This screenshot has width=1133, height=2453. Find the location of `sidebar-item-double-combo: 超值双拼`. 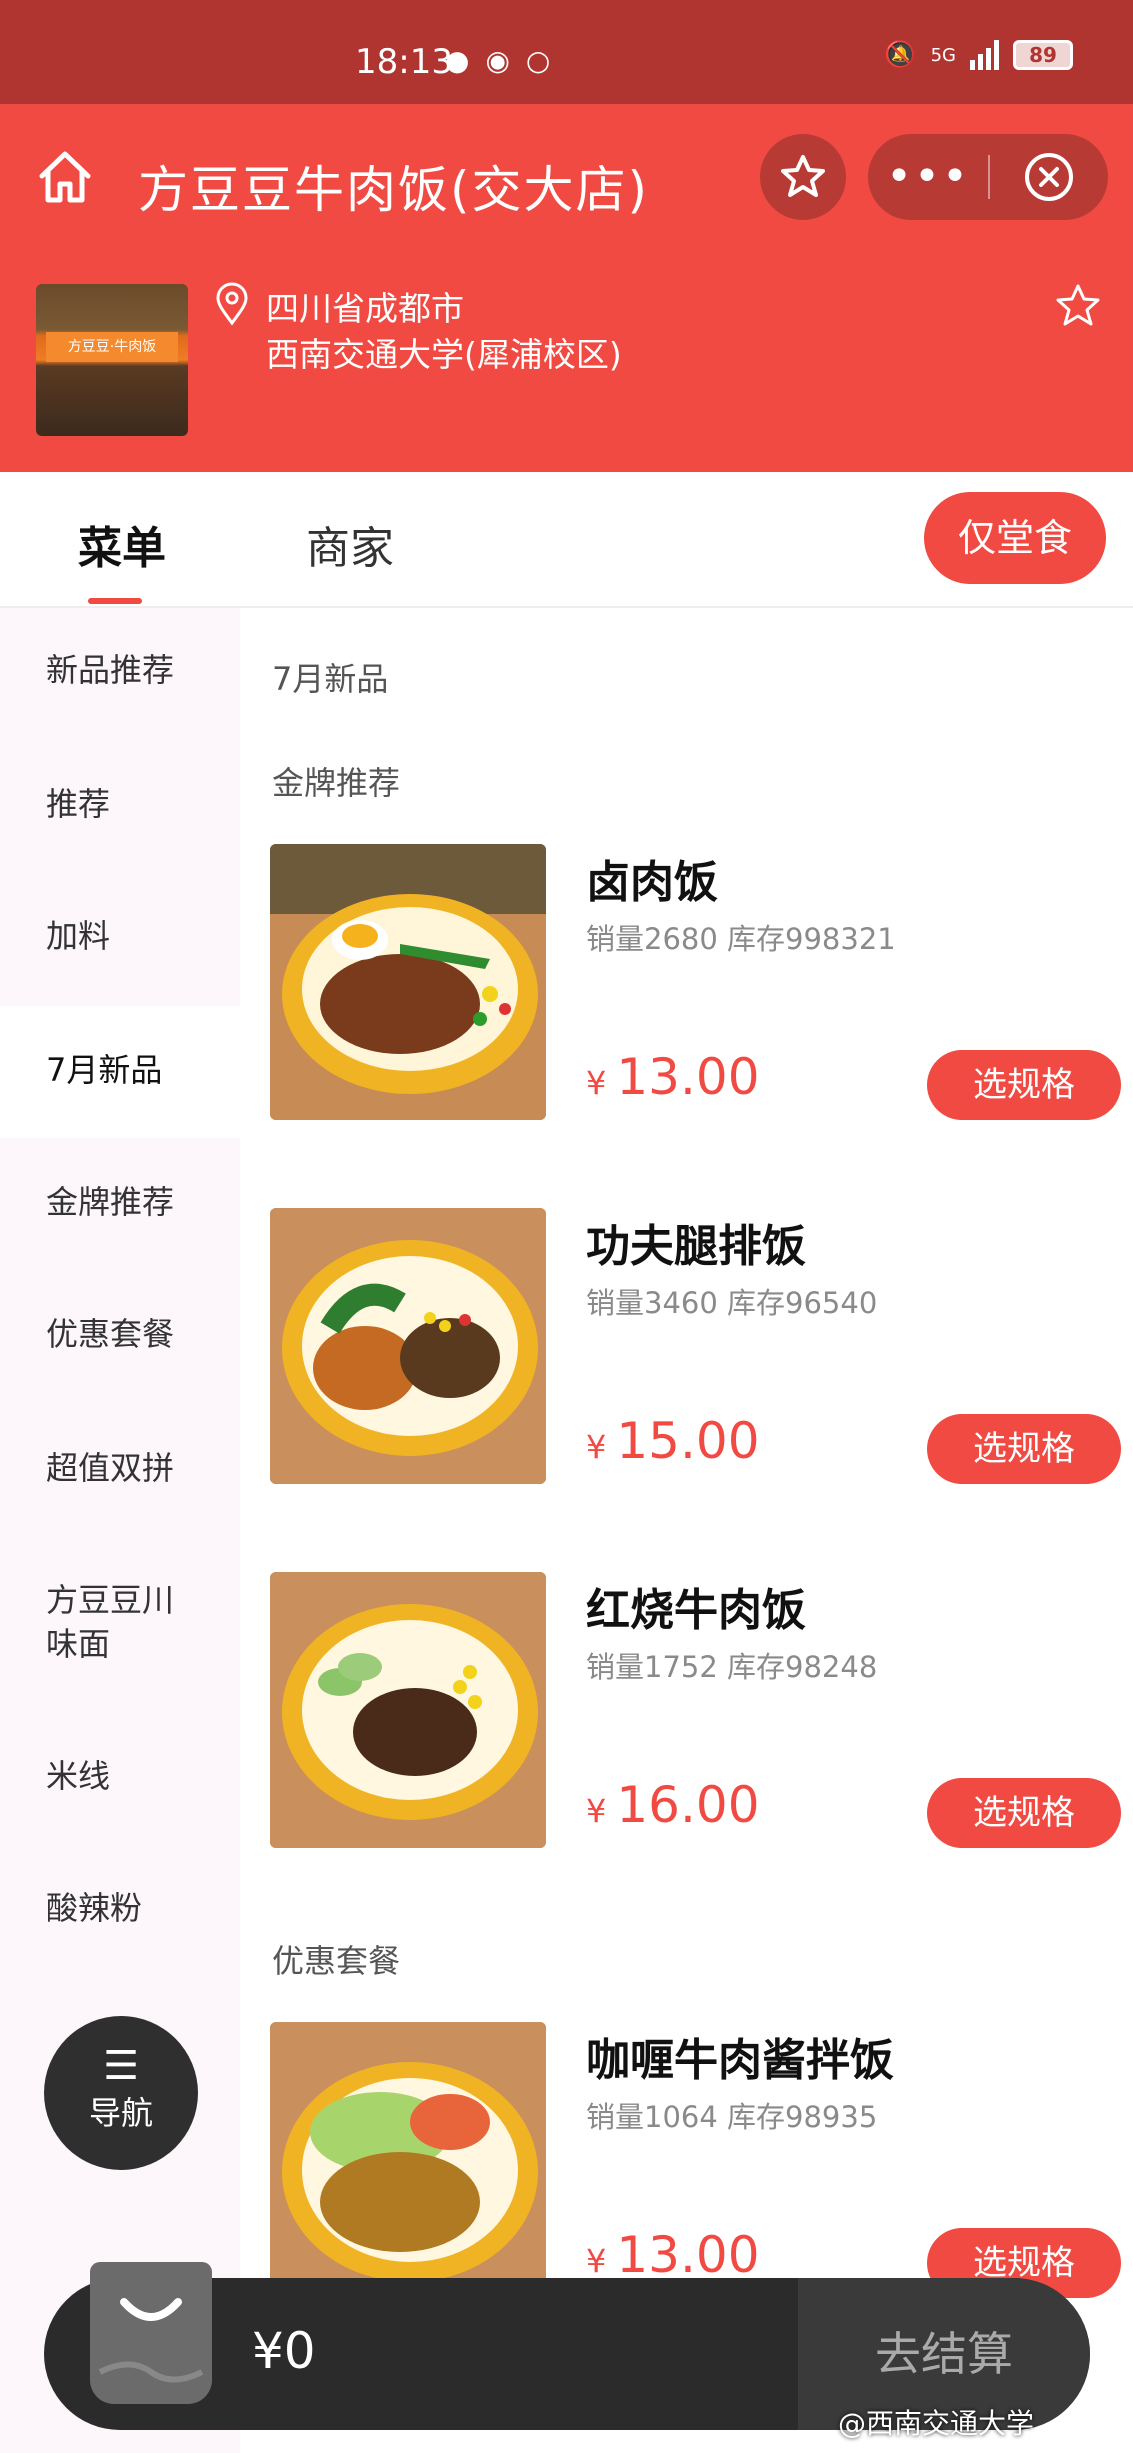

sidebar-item-double-combo: 超值双拼 is located at coordinates (141, 1468).